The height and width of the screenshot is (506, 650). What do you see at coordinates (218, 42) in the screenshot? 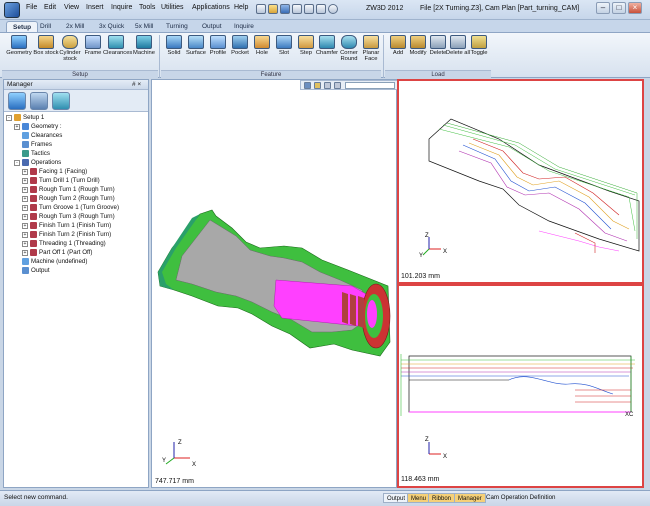
I see `profile-icon` at bounding box center [218, 42].